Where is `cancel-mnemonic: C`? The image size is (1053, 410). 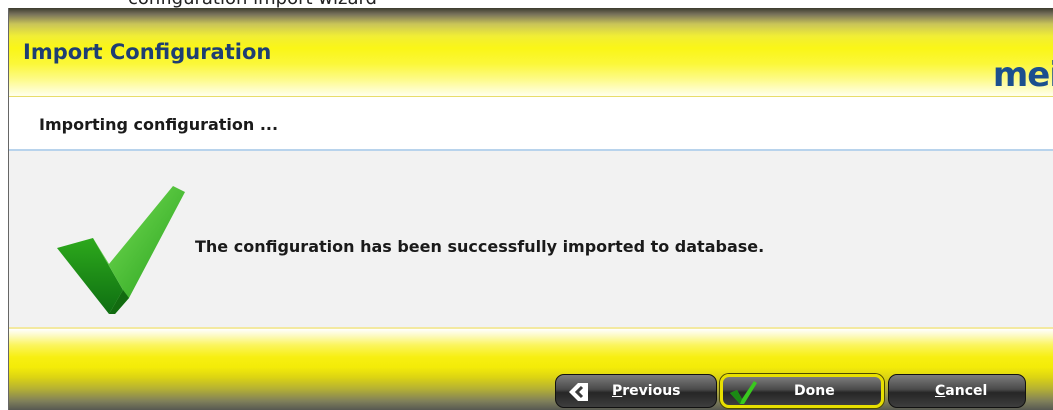 cancel-mnemonic: C is located at coordinates (940, 391).